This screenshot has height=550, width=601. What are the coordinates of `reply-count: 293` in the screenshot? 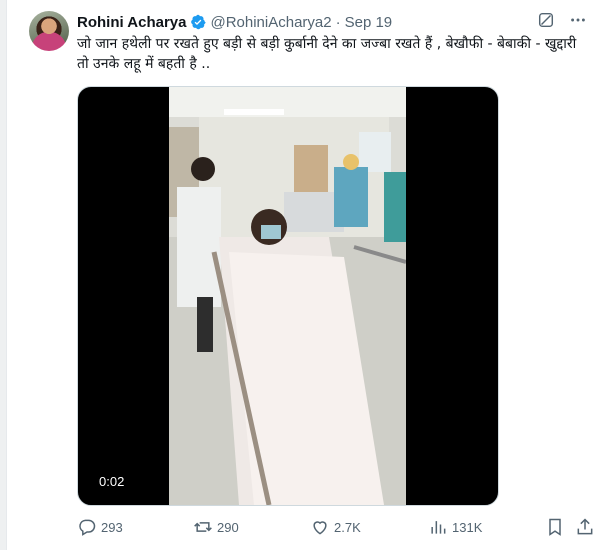 It's located at (112, 527).